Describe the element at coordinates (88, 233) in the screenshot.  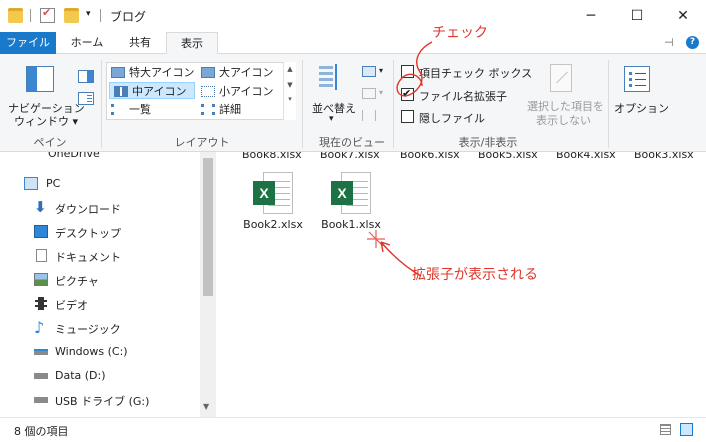
I see `nav-item-label: デスクトップ` at that location.